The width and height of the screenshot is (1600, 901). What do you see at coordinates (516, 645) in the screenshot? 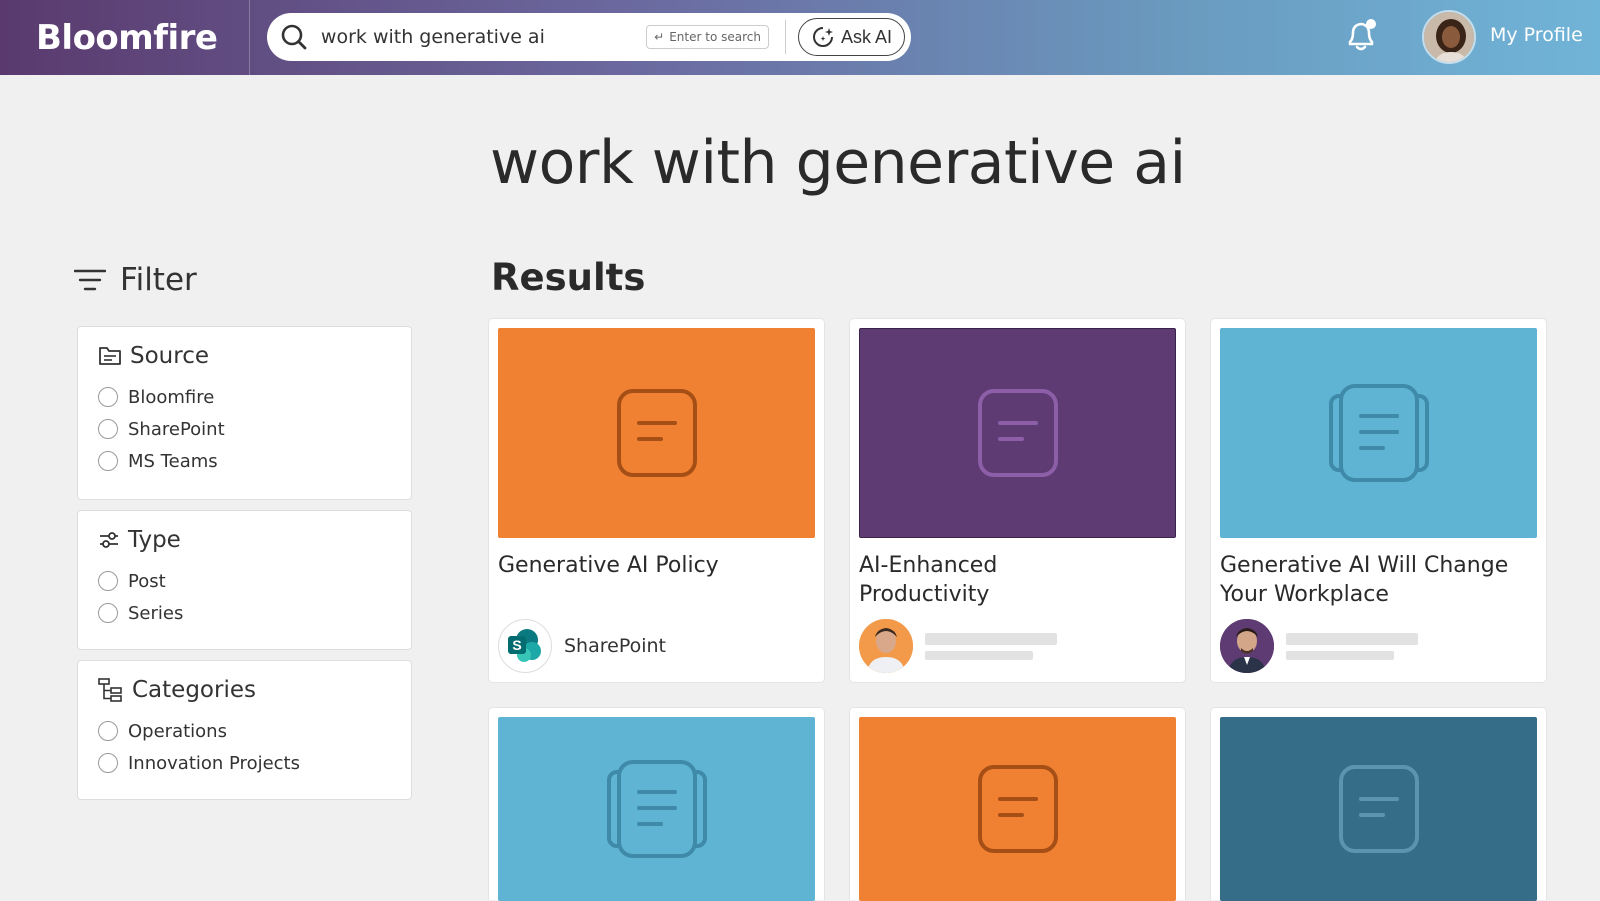
I see `svg-text: S` at bounding box center [516, 645].